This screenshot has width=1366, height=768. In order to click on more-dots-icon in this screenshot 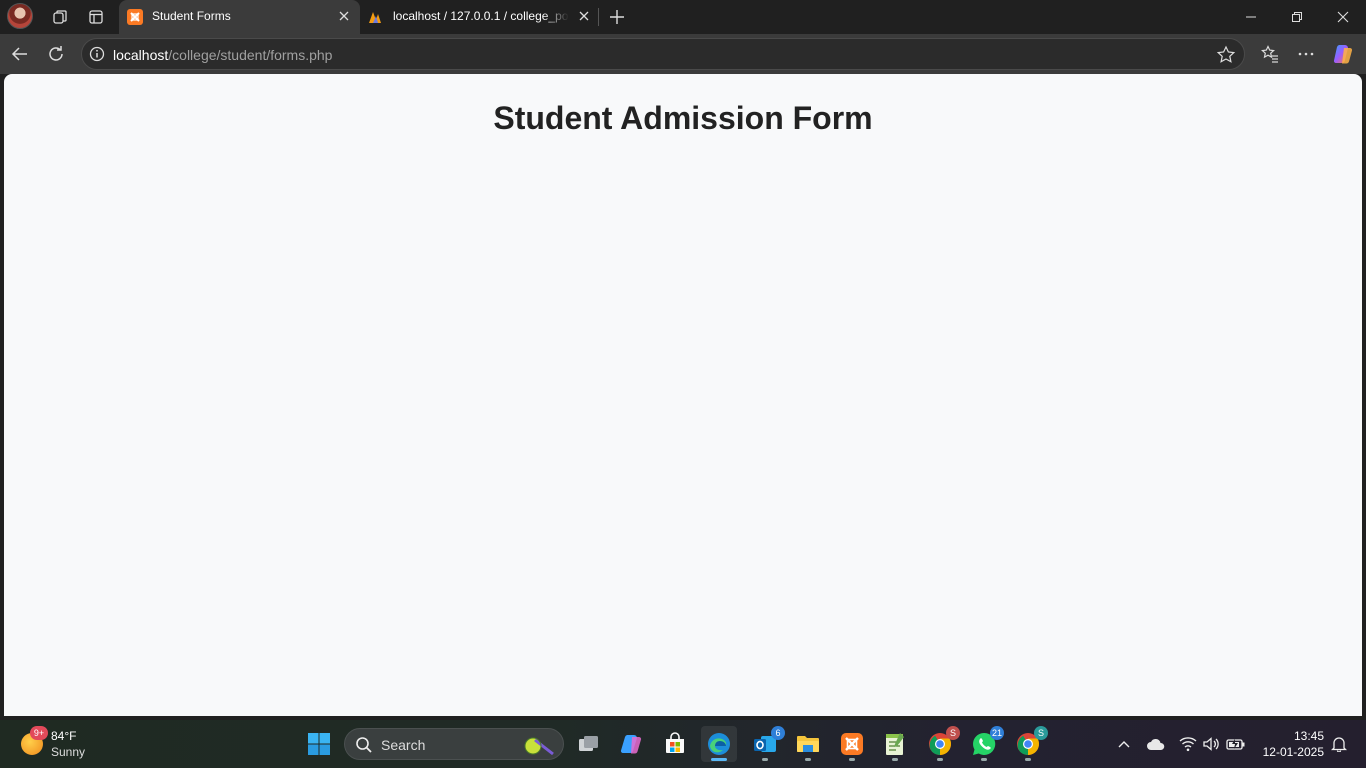, I will do `click(1306, 54)`.